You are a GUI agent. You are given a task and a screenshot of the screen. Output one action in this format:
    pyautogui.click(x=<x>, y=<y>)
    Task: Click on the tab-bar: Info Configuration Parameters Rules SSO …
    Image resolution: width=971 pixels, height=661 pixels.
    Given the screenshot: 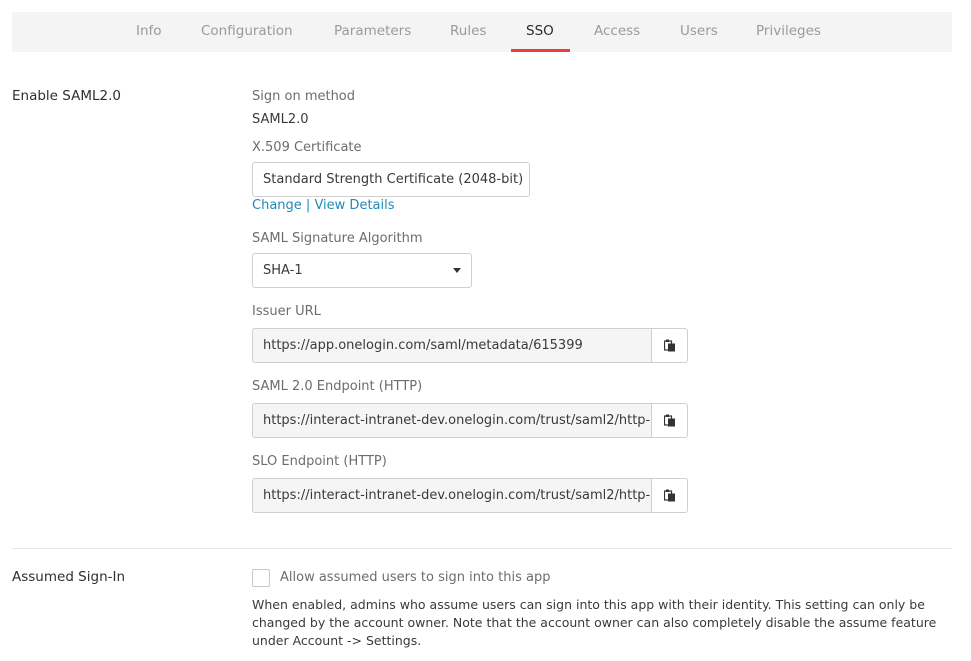 What is the action you would take?
    pyautogui.click(x=482, y=32)
    